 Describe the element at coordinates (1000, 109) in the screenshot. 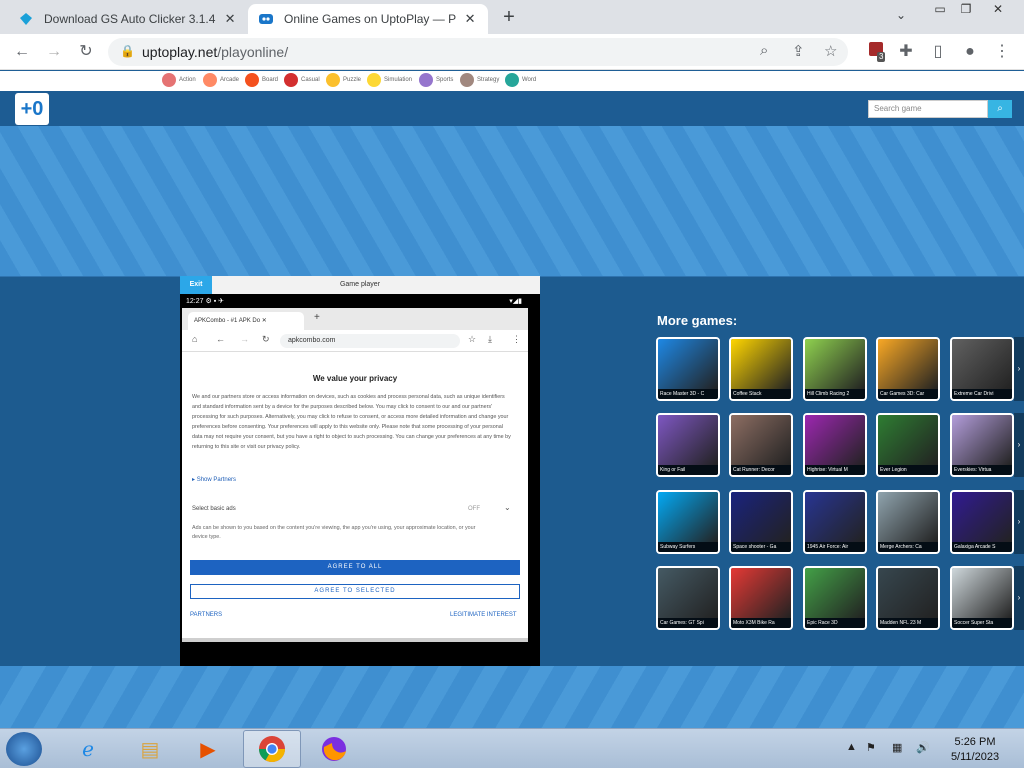

I see `search-icon: ⌕` at that location.